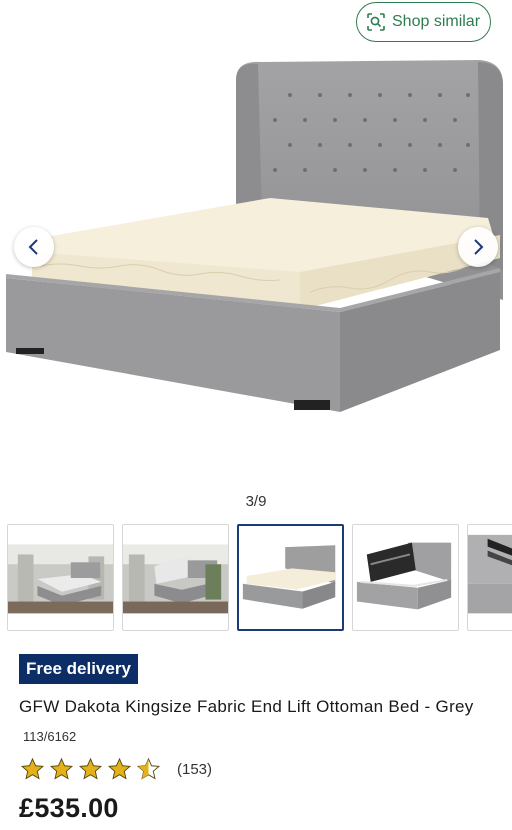 The width and height of the screenshot is (512, 830). Describe the element at coordinates (256, 501) in the screenshot. I see `gallery-counter: 3/9` at that location.